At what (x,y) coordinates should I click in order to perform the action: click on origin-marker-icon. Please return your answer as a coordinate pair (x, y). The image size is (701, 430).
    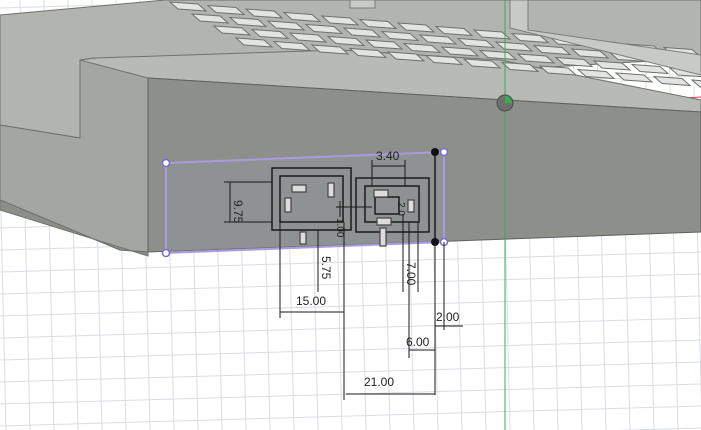
    Looking at the image, I should click on (505, 103).